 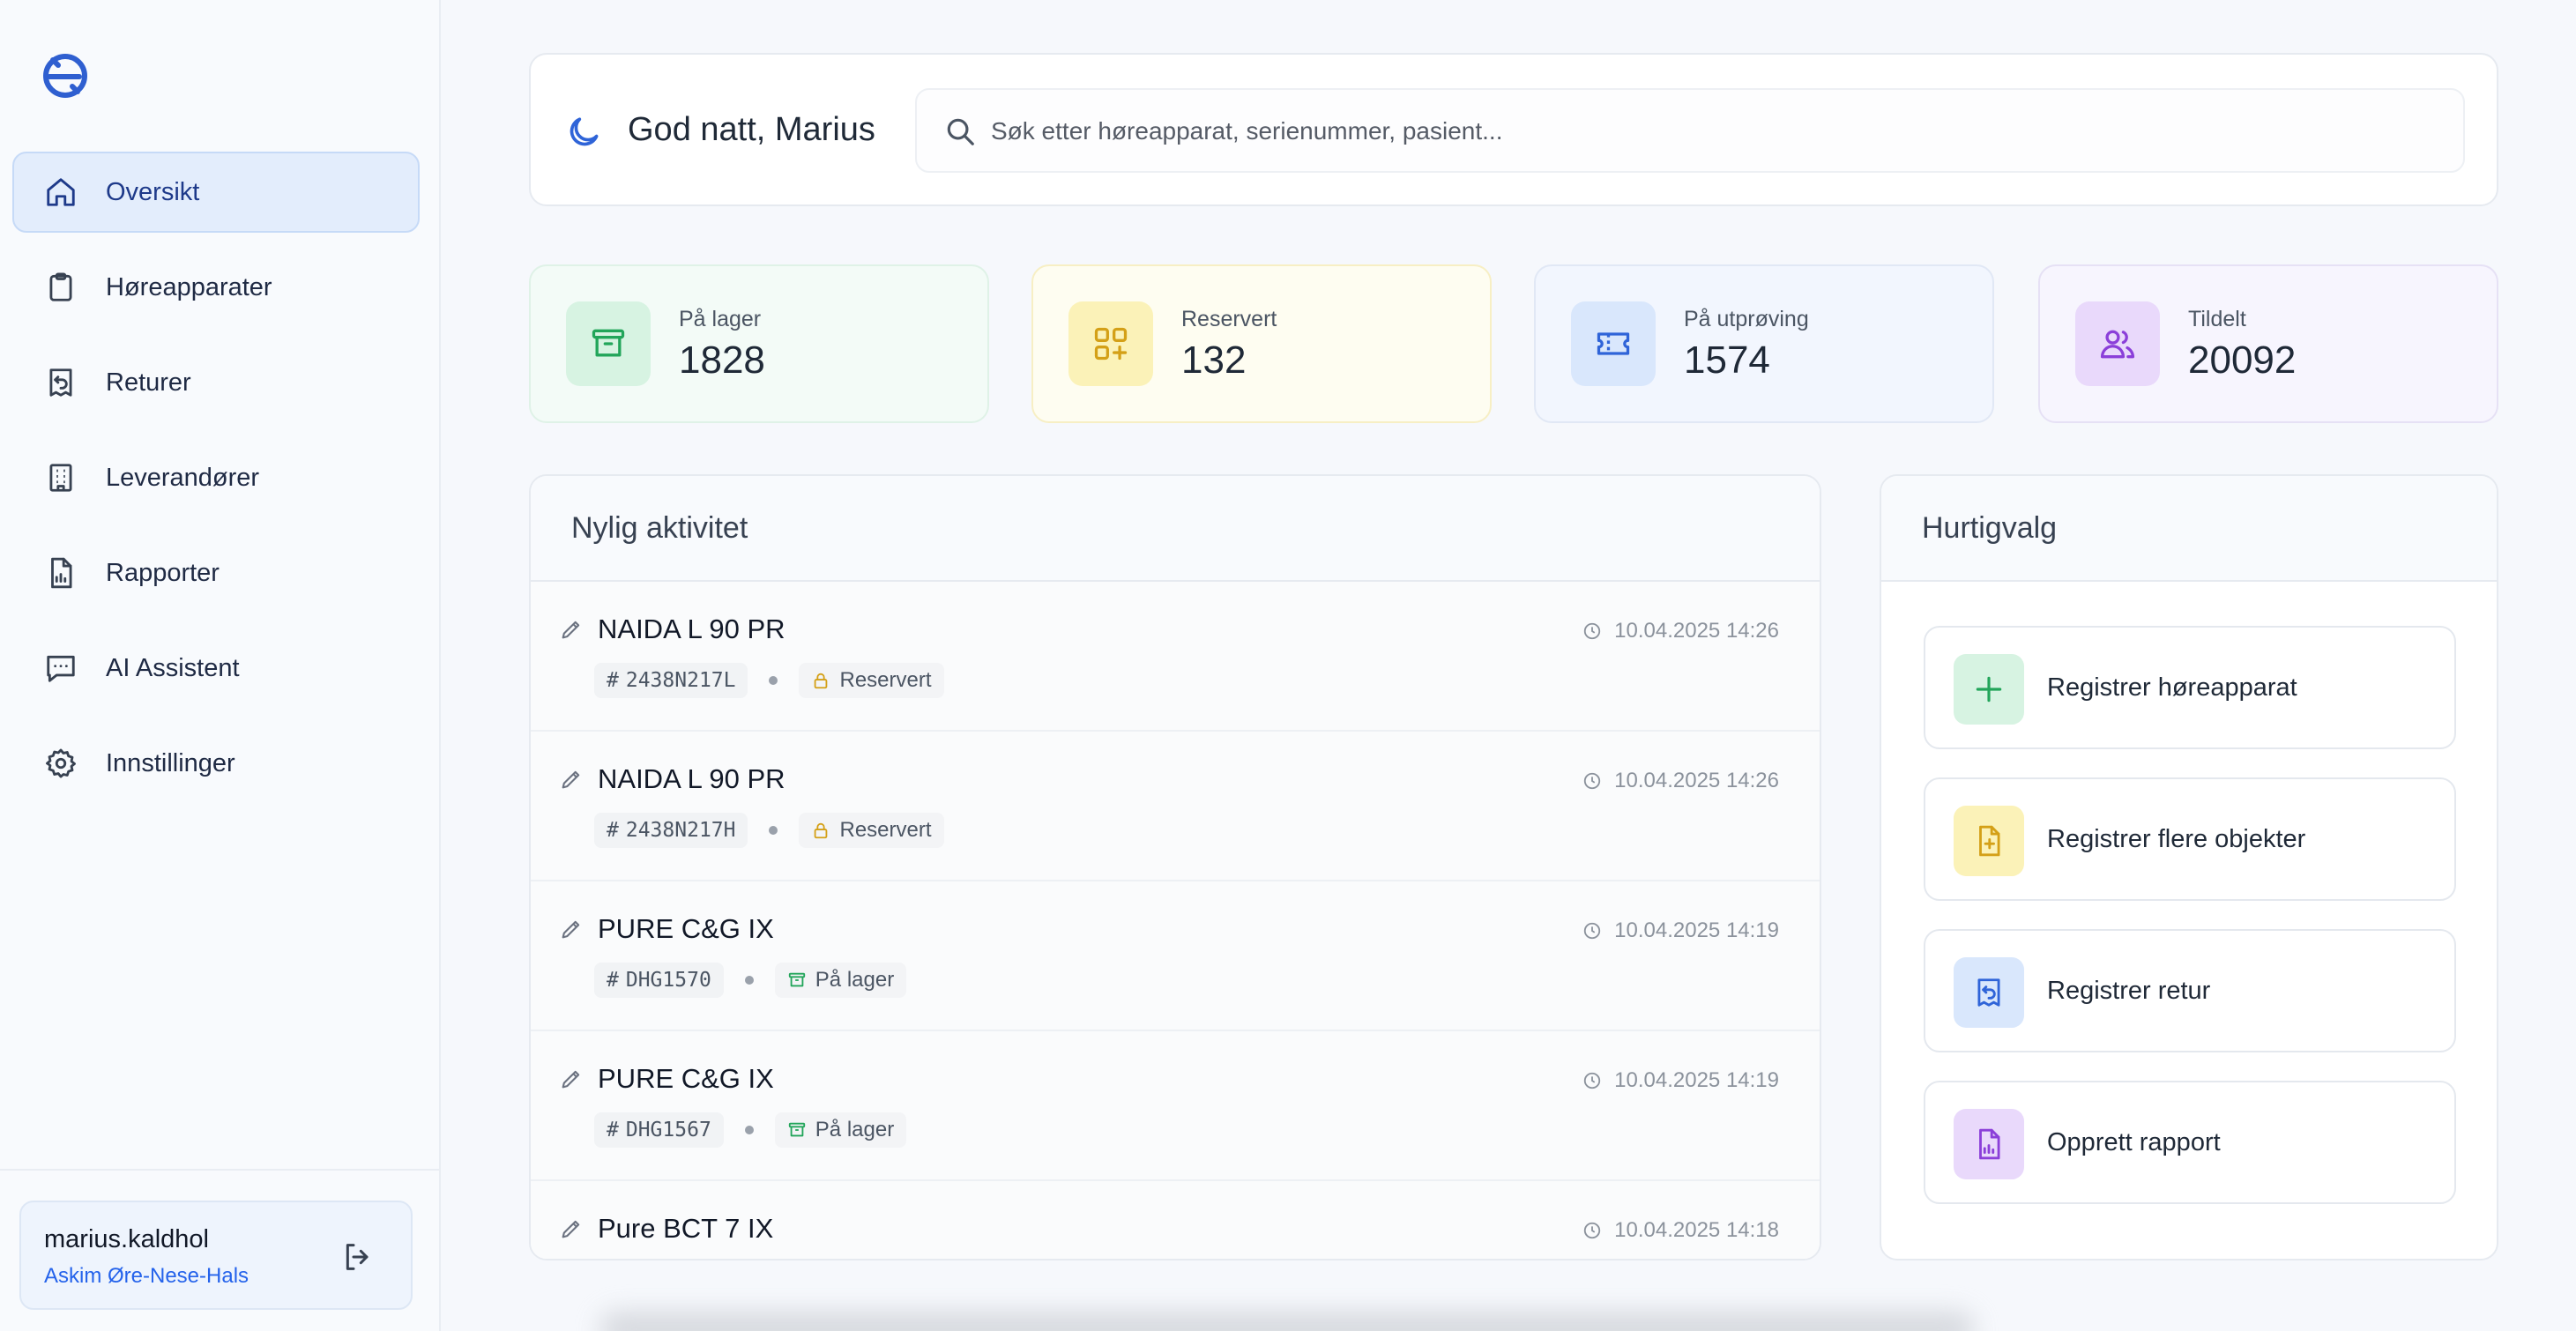 I want to click on app-logo-icon, so click(x=65, y=75).